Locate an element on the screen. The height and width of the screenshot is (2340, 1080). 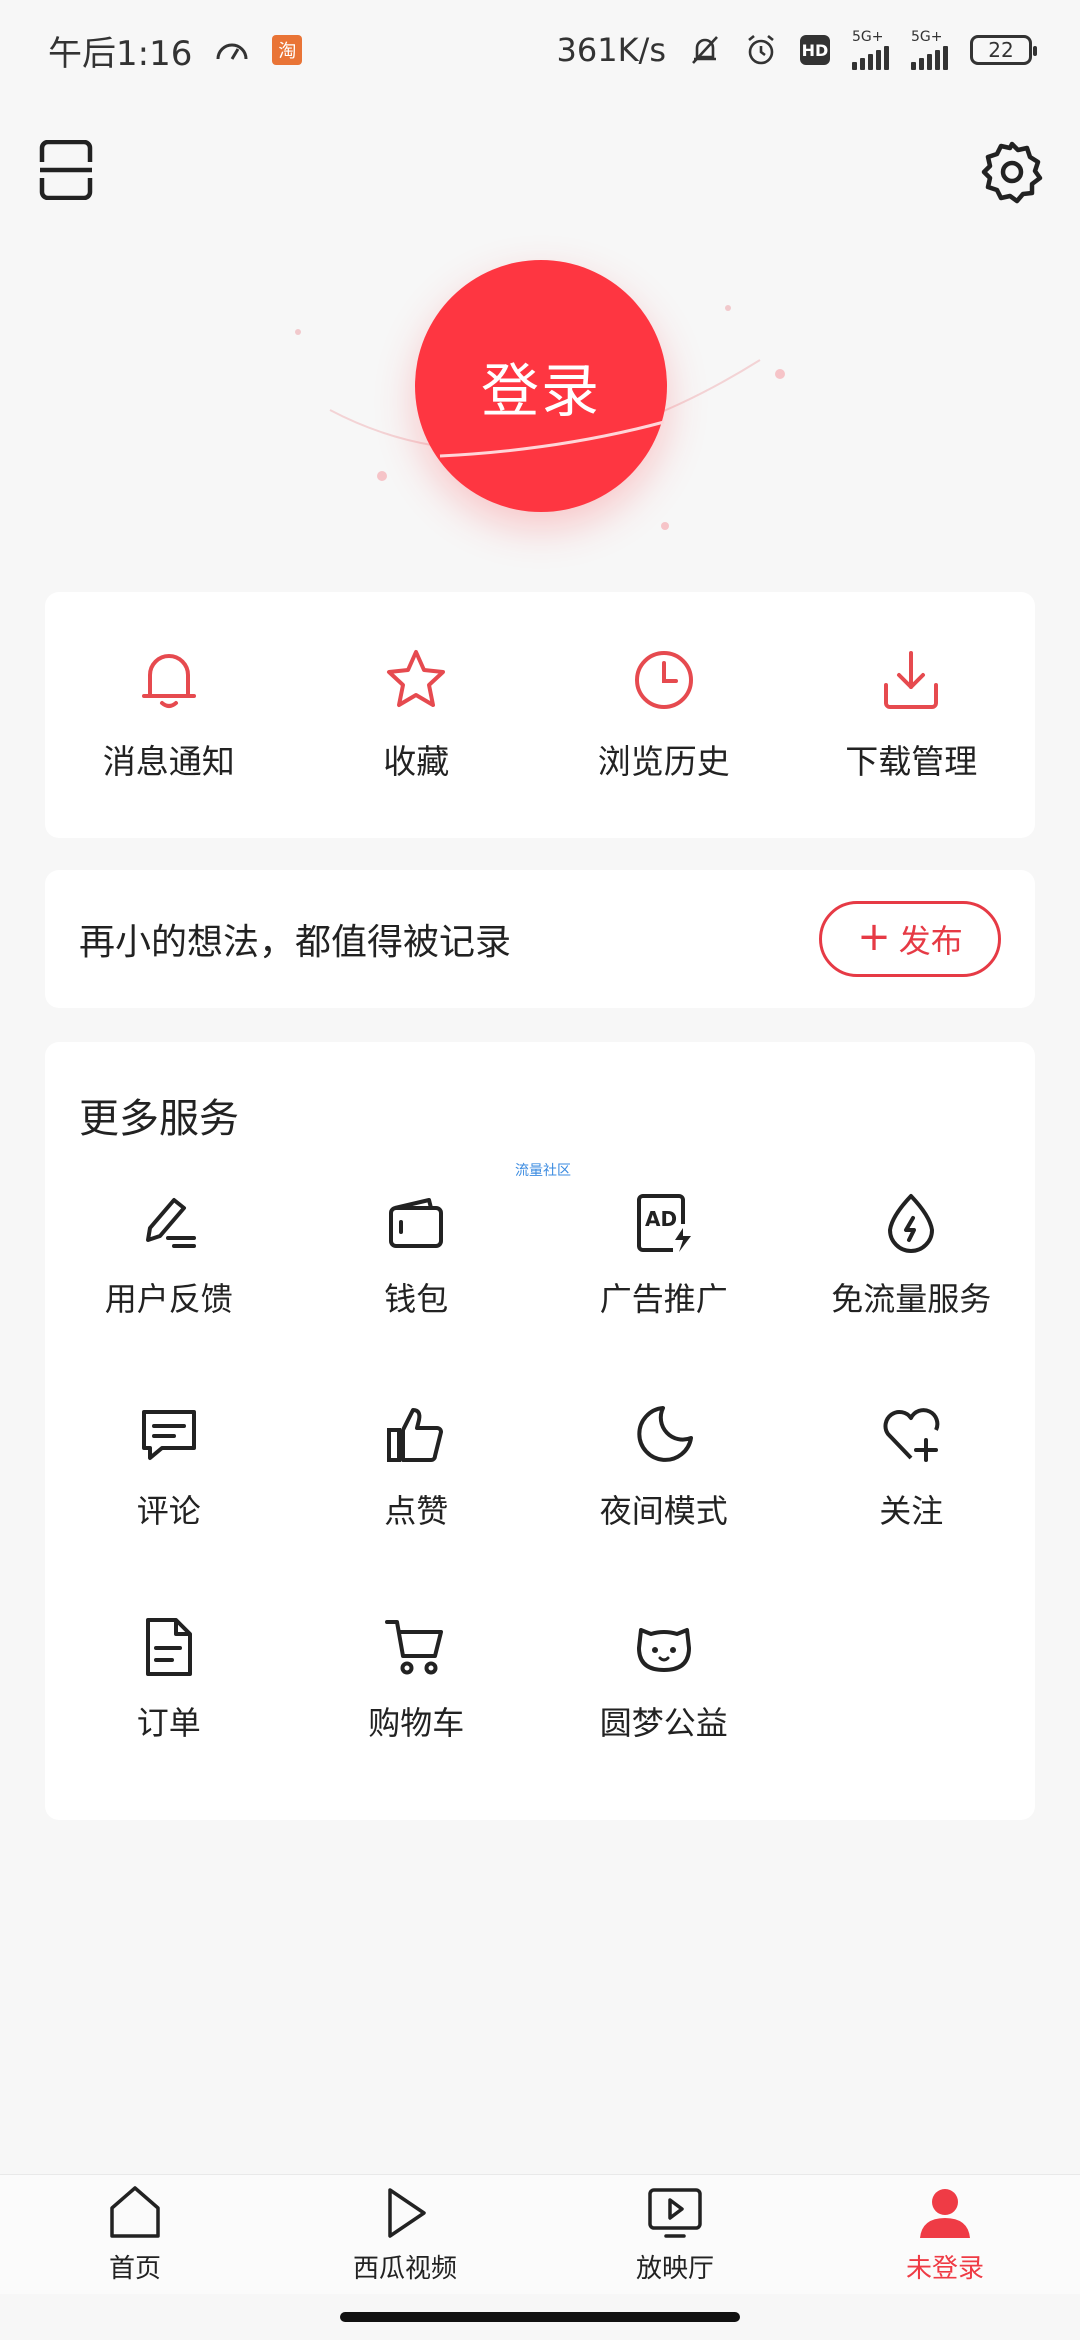
thumb-up-icon is located at coordinates (415, 1435).